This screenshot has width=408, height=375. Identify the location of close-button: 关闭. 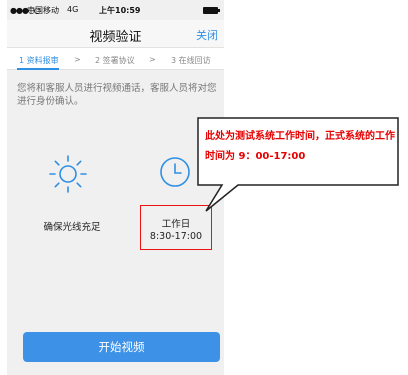
(207, 35).